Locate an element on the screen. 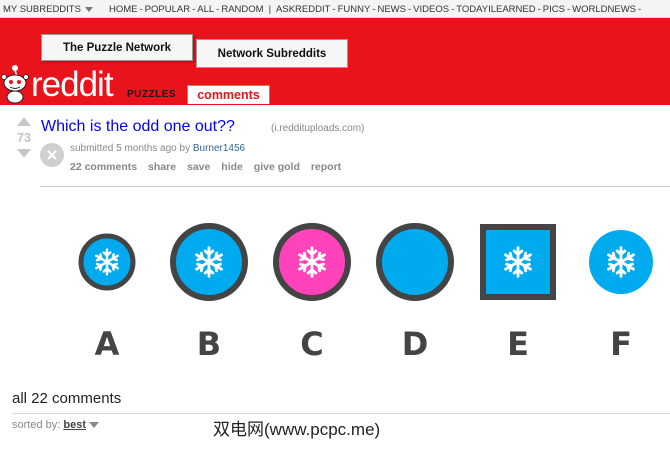  link-worldnews: WORLDNEWS is located at coordinates (604, 9).